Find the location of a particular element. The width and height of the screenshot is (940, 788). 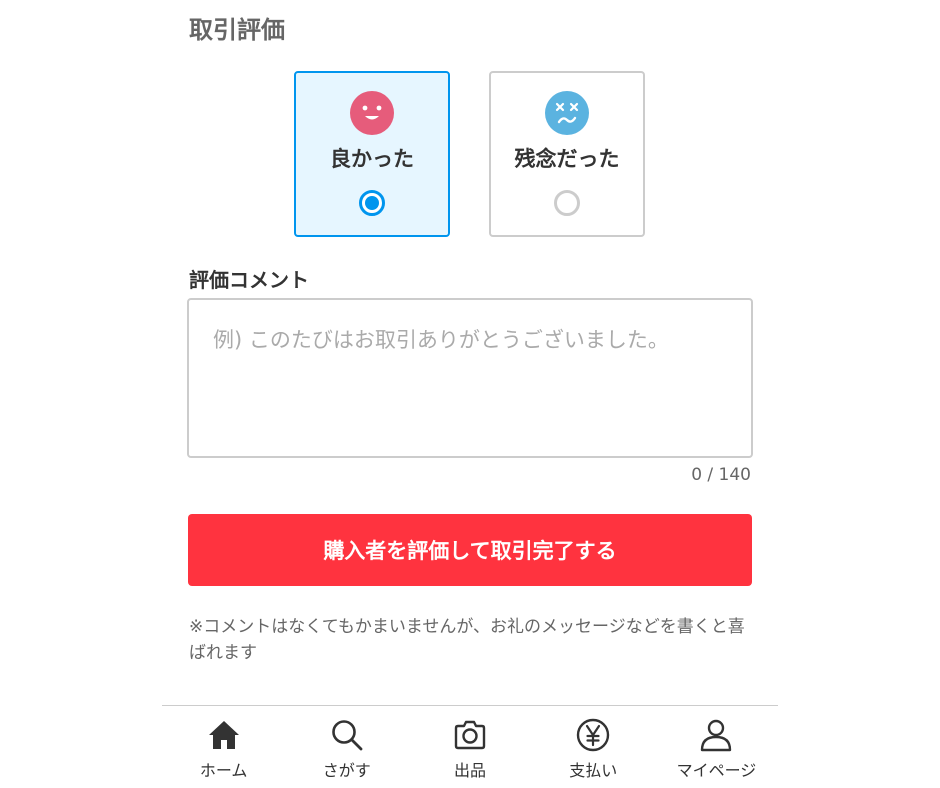

rating-option-bad-label: 残念だった is located at coordinates (567, 159).